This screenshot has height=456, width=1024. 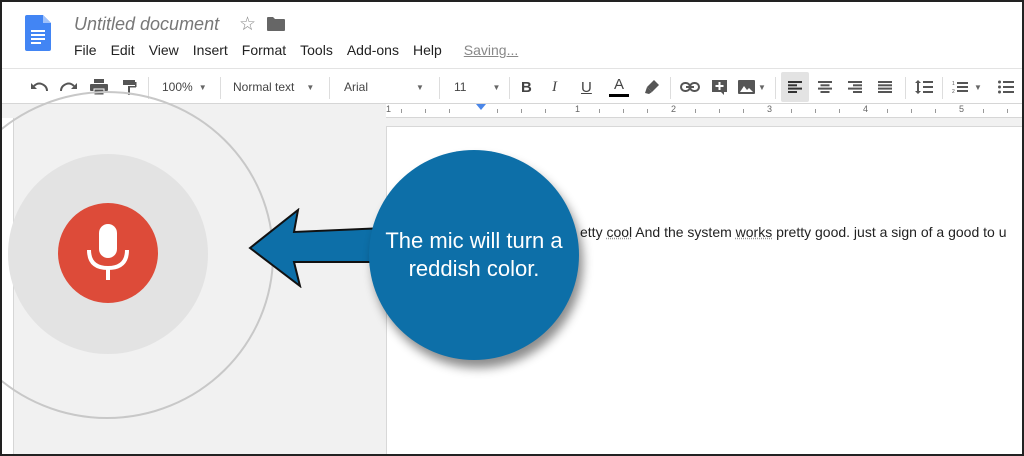 I want to click on image-icon, so click(x=746, y=87).